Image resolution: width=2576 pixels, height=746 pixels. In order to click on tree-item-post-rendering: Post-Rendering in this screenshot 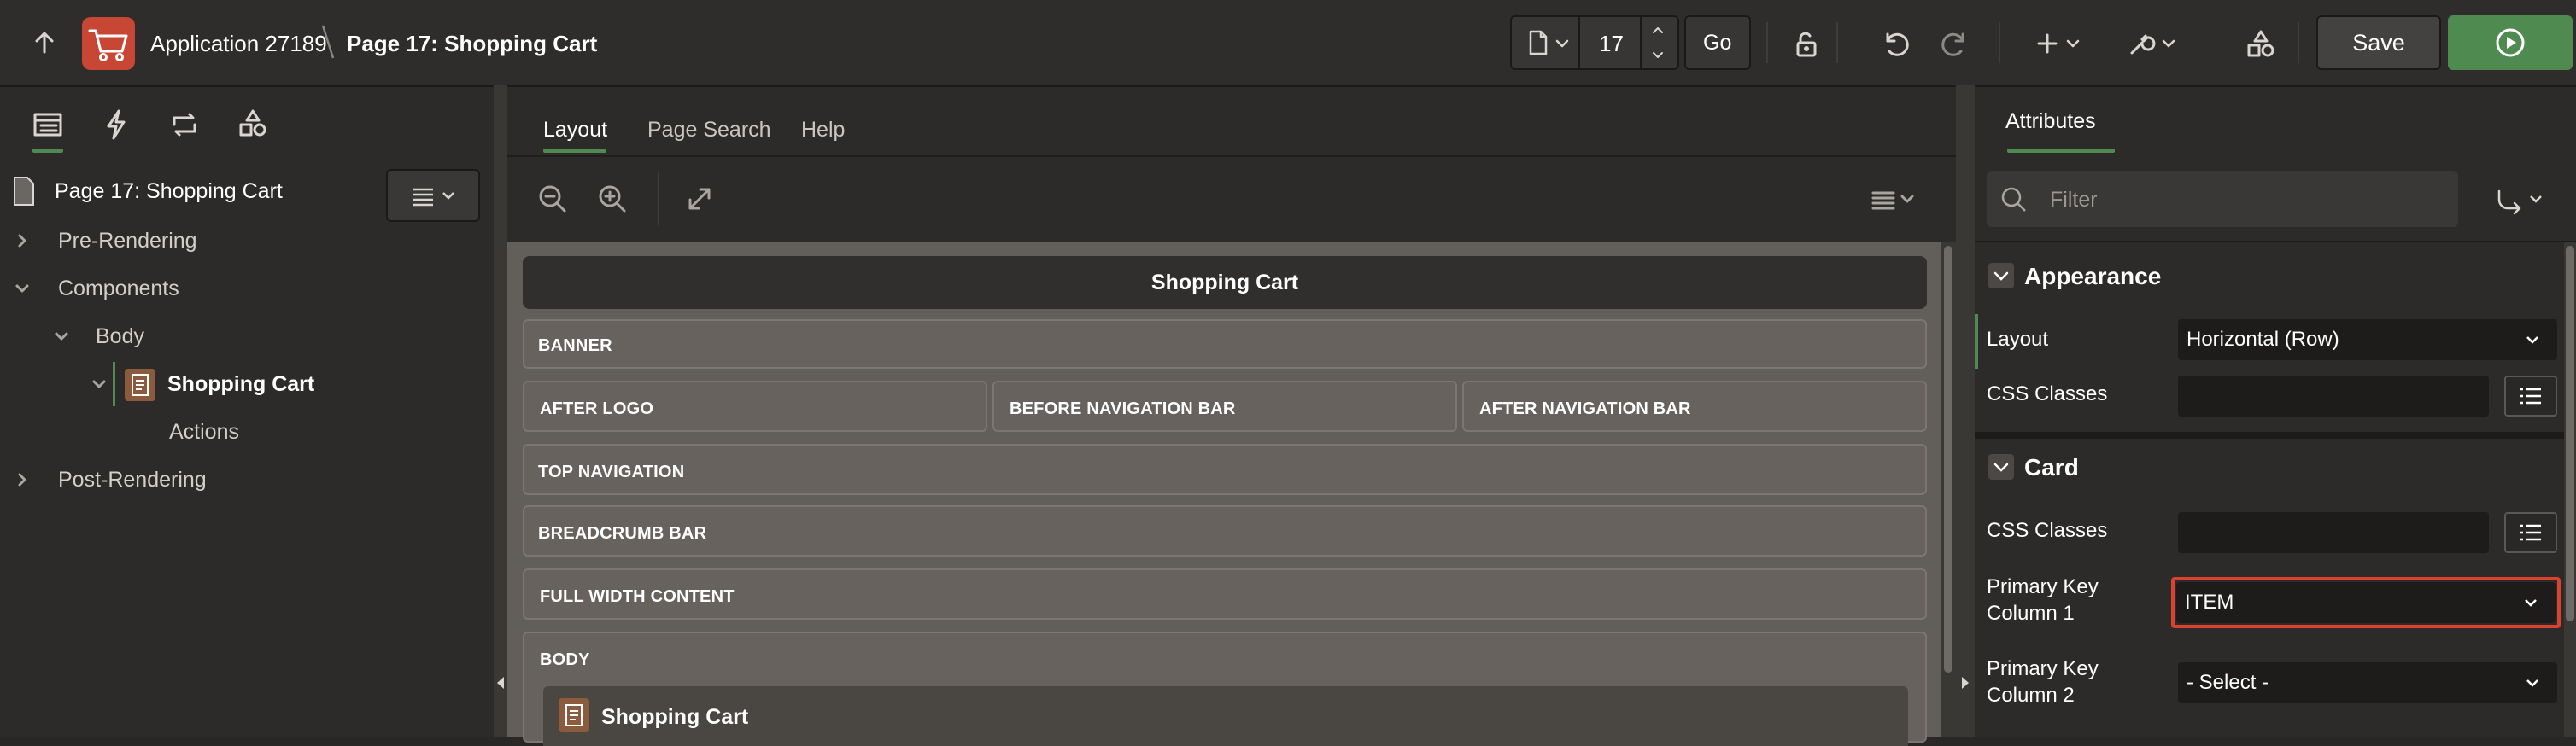, I will do `click(132, 480)`.